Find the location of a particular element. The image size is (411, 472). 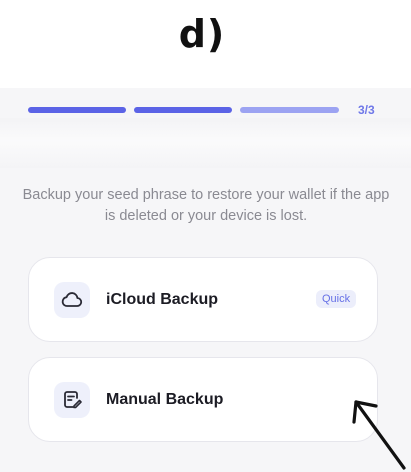

icloud-icon-container is located at coordinates (72, 300).